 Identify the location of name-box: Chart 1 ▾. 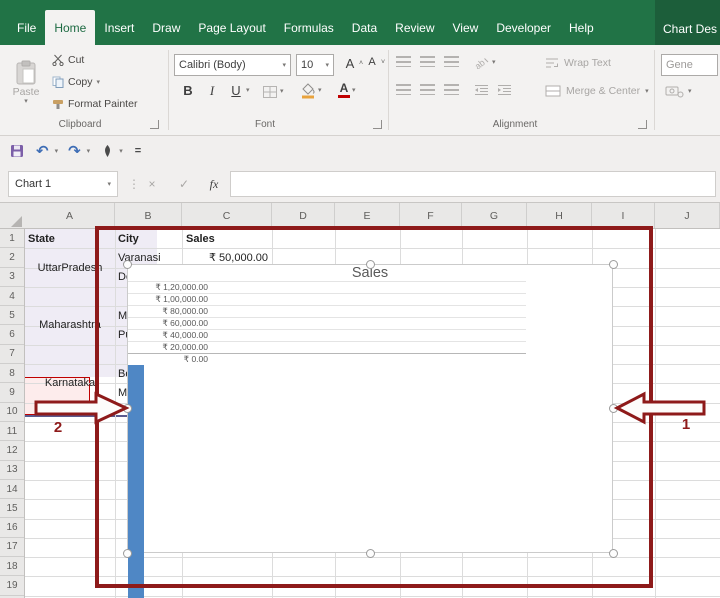
(63, 184).